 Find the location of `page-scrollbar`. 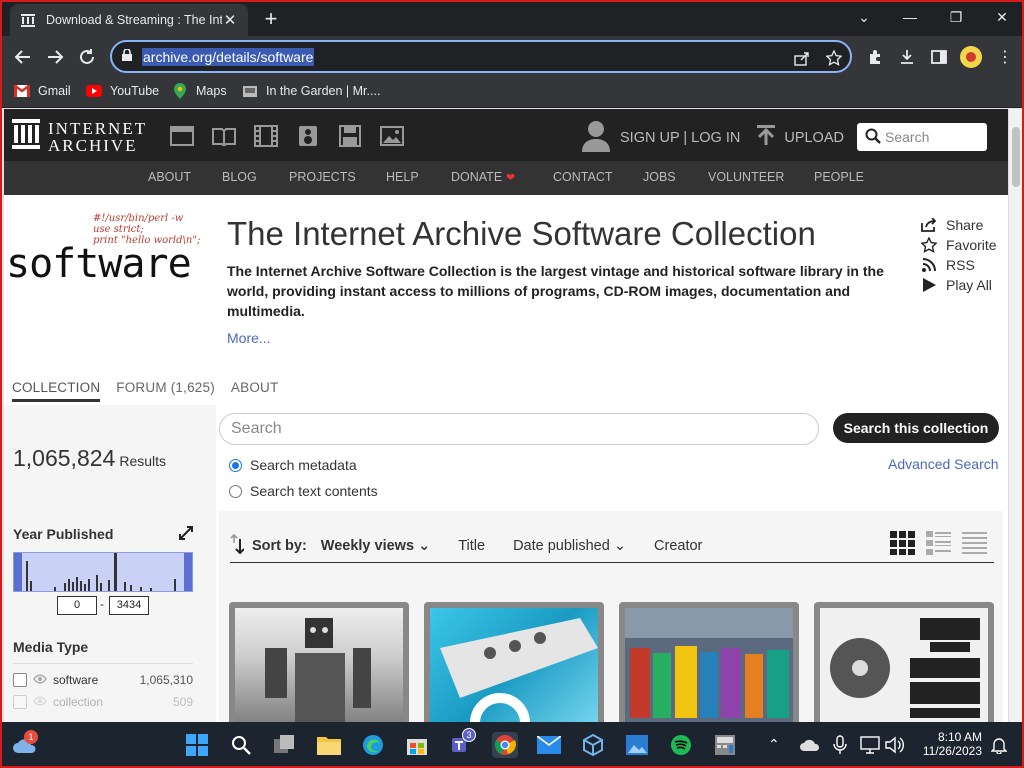

page-scrollbar is located at coordinates (1015, 415).